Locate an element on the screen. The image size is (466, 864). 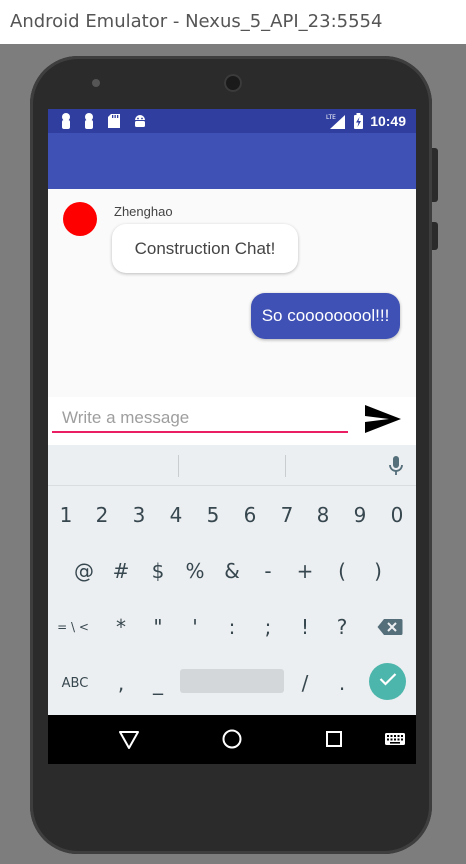
key-6: 6 is located at coordinates (250, 515).